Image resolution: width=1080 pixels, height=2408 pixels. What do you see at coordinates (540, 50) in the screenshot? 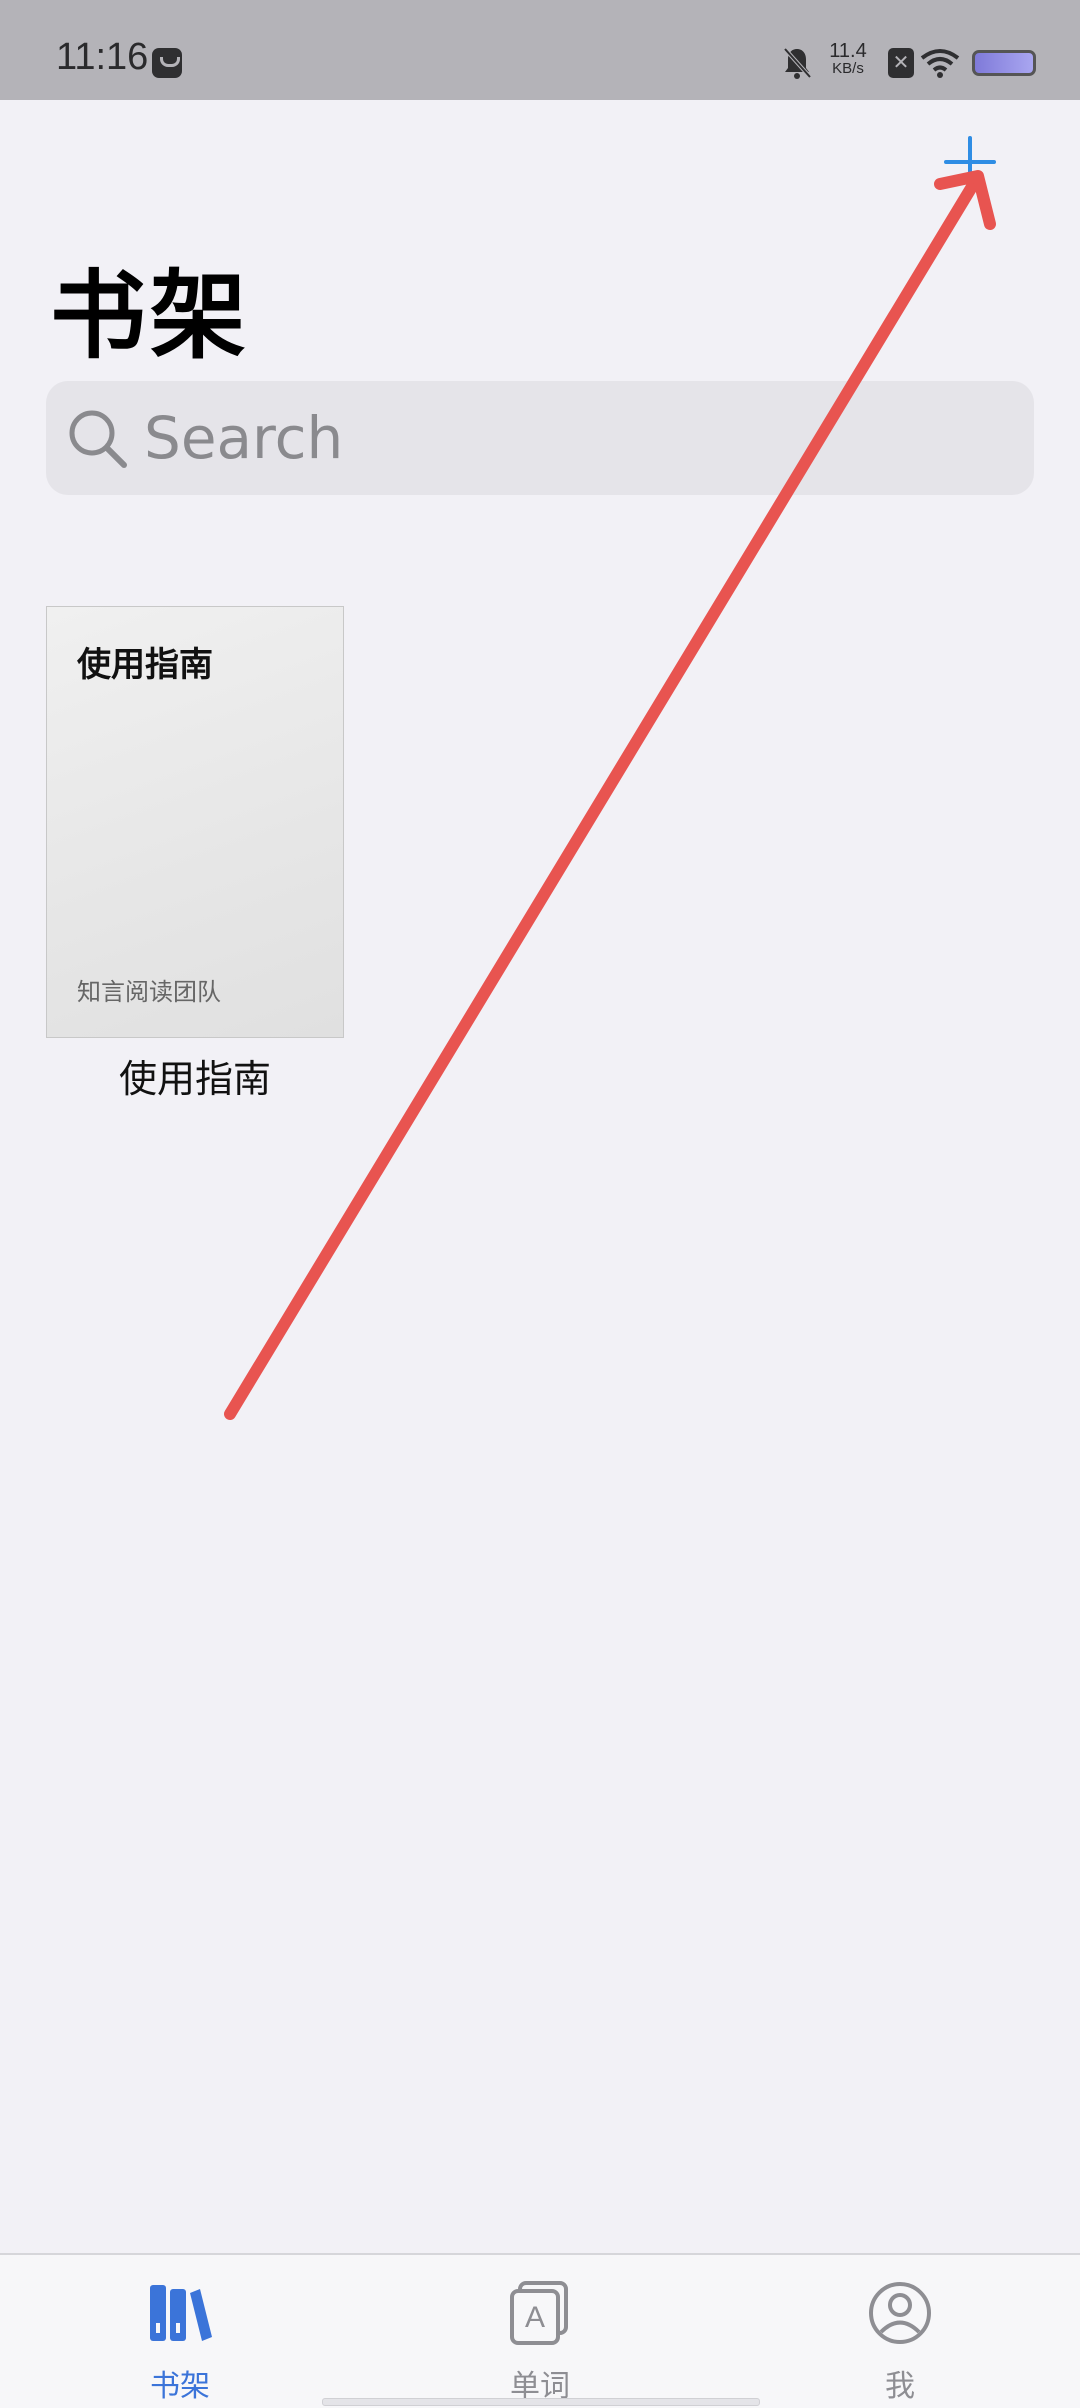
I see `status-bar: 11:16 11.4 KB/s ✕` at bounding box center [540, 50].